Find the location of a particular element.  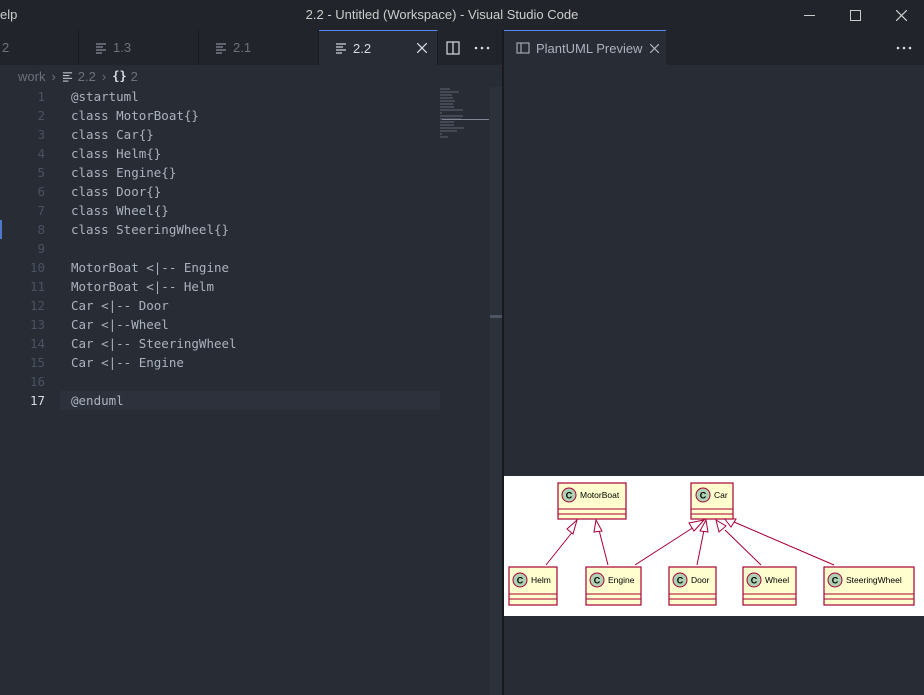

code-line: @startuml is located at coordinates (250, 96).